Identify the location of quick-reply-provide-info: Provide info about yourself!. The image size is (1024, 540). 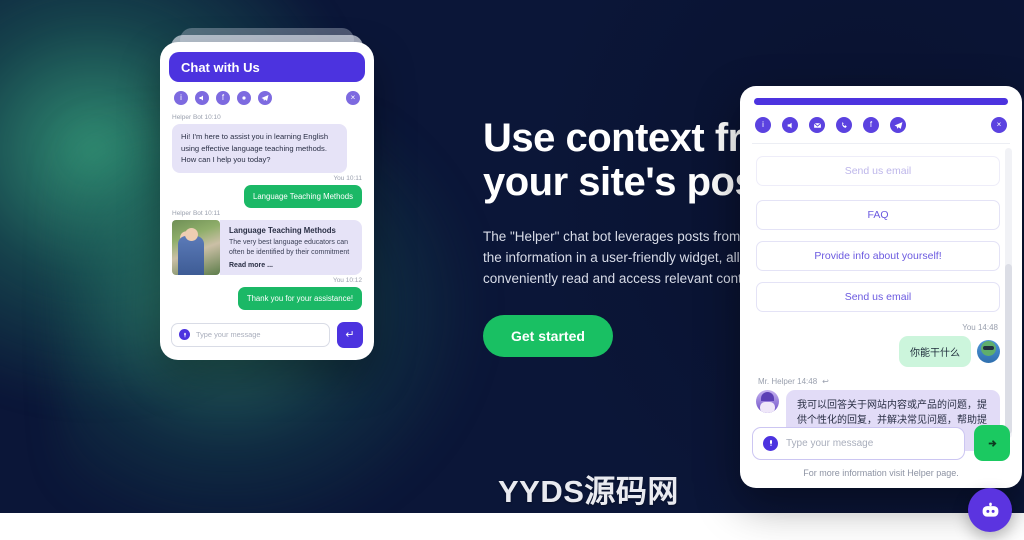
(878, 256).